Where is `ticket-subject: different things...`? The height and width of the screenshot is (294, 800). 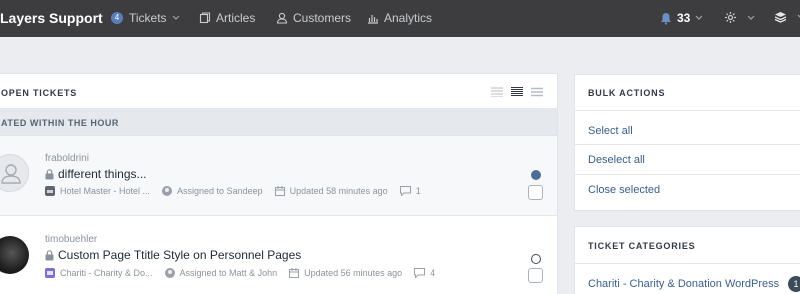
ticket-subject: different things... is located at coordinates (96, 174).